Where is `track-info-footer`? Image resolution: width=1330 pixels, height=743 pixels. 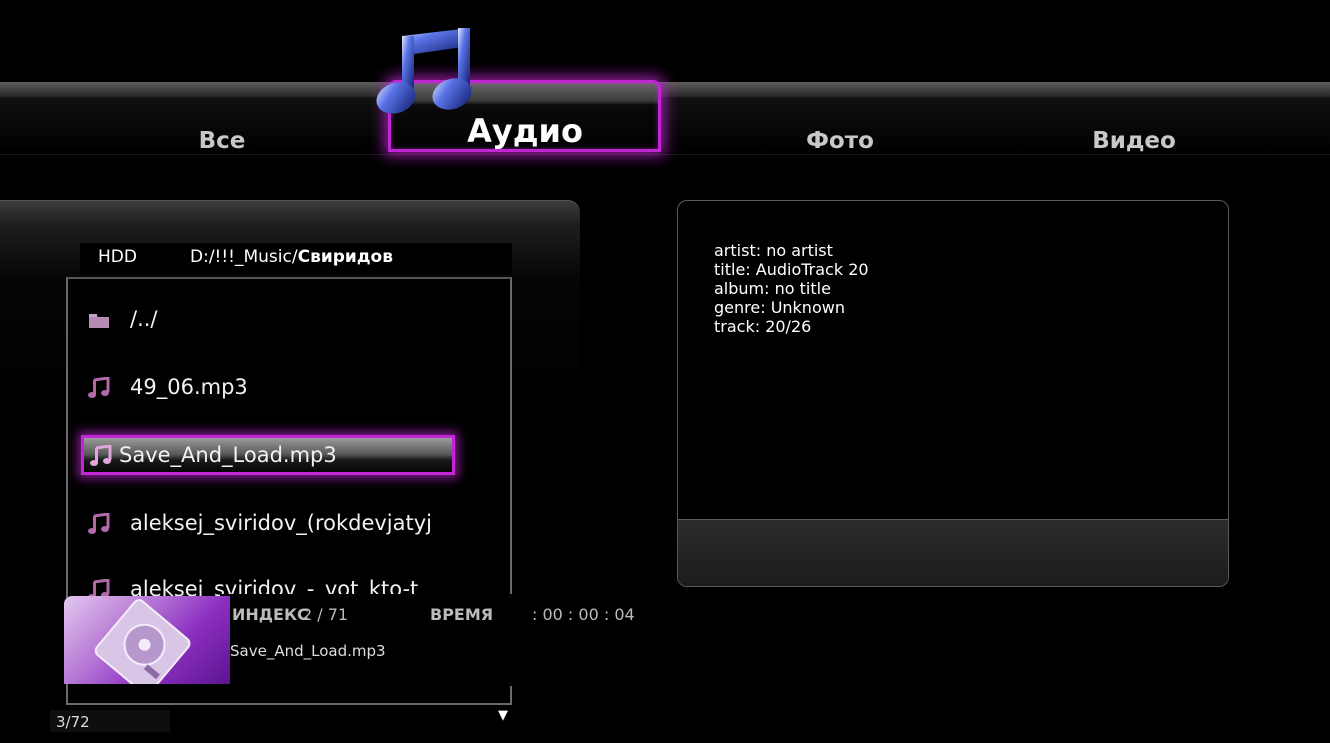
track-info-footer is located at coordinates (953, 552).